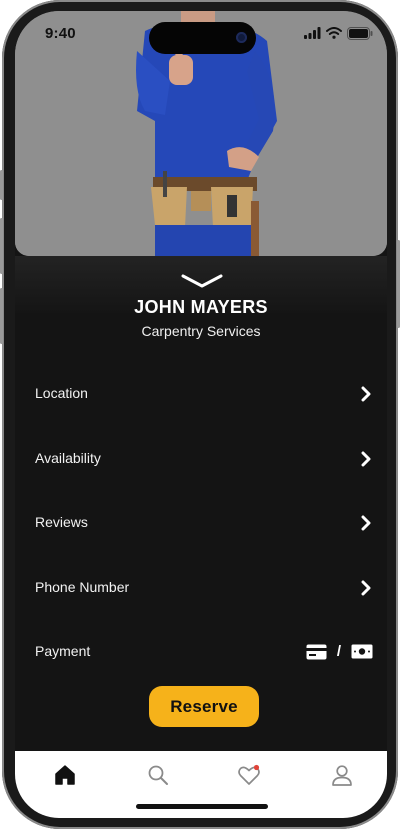  Describe the element at coordinates (334, 33) in the screenshot. I see `wifi-icon` at that location.